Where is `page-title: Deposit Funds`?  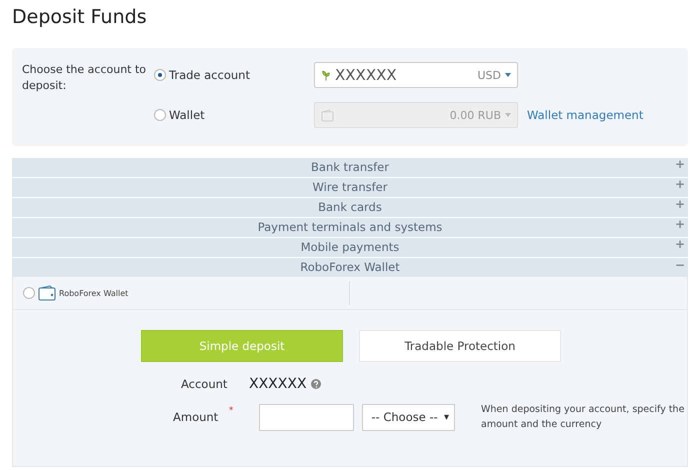
page-title: Deposit Funds is located at coordinates (79, 17).